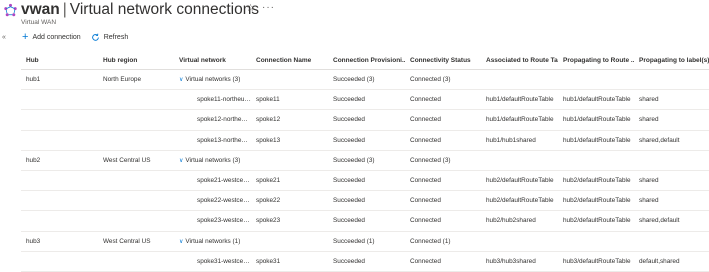 This screenshot has height=272, width=709. What do you see at coordinates (212, 61) in the screenshot?
I see `column-header-virtual-network: Virtual network` at bounding box center [212, 61].